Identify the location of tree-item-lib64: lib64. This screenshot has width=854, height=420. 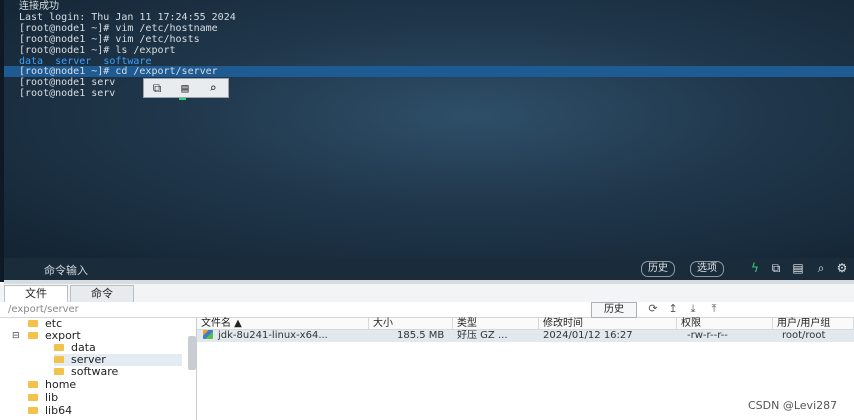
(50, 411).